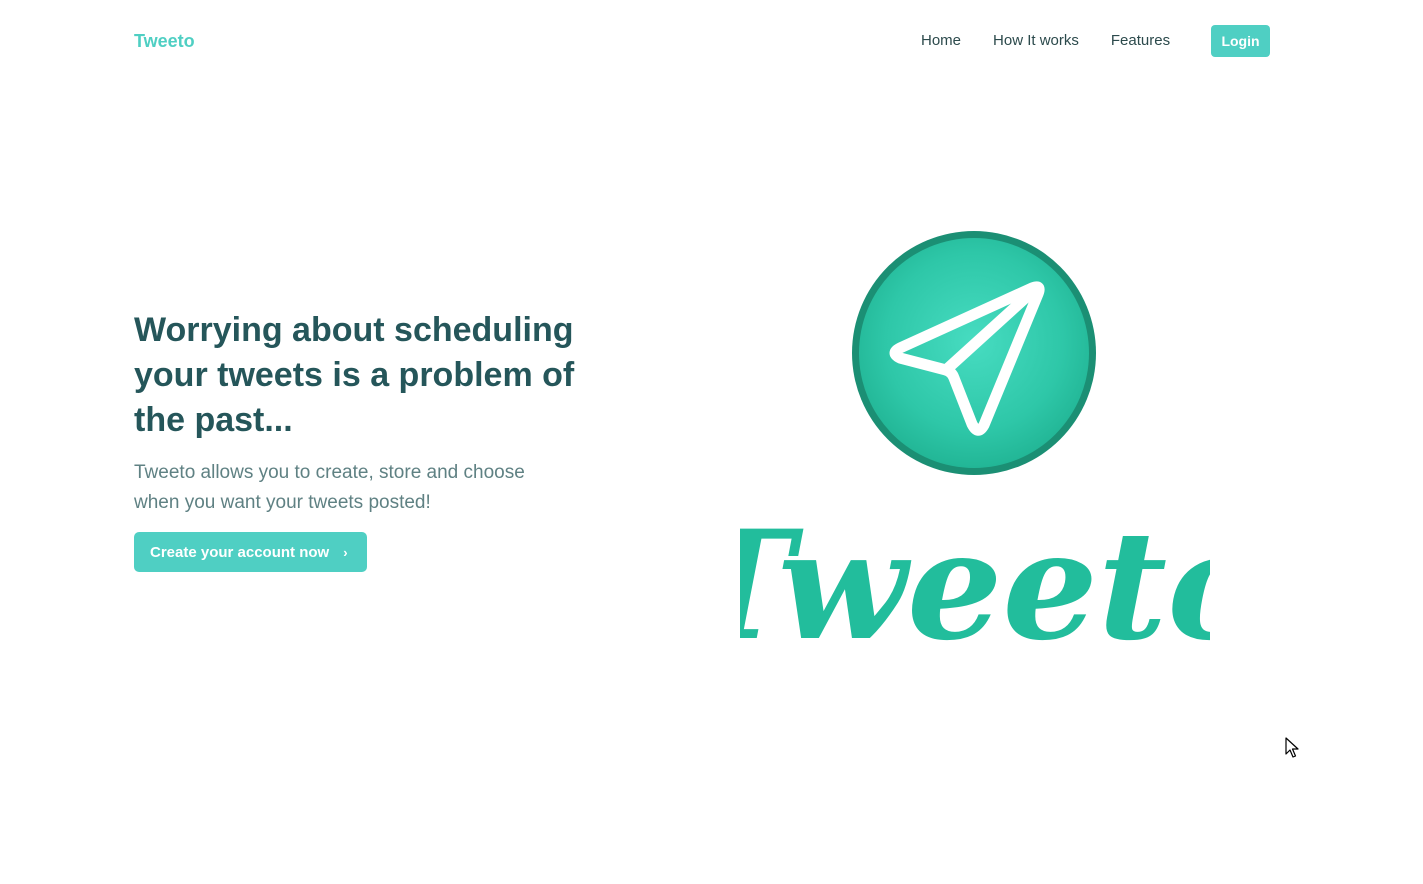  I want to click on create-account-label: Create your account now, so click(240, 552).